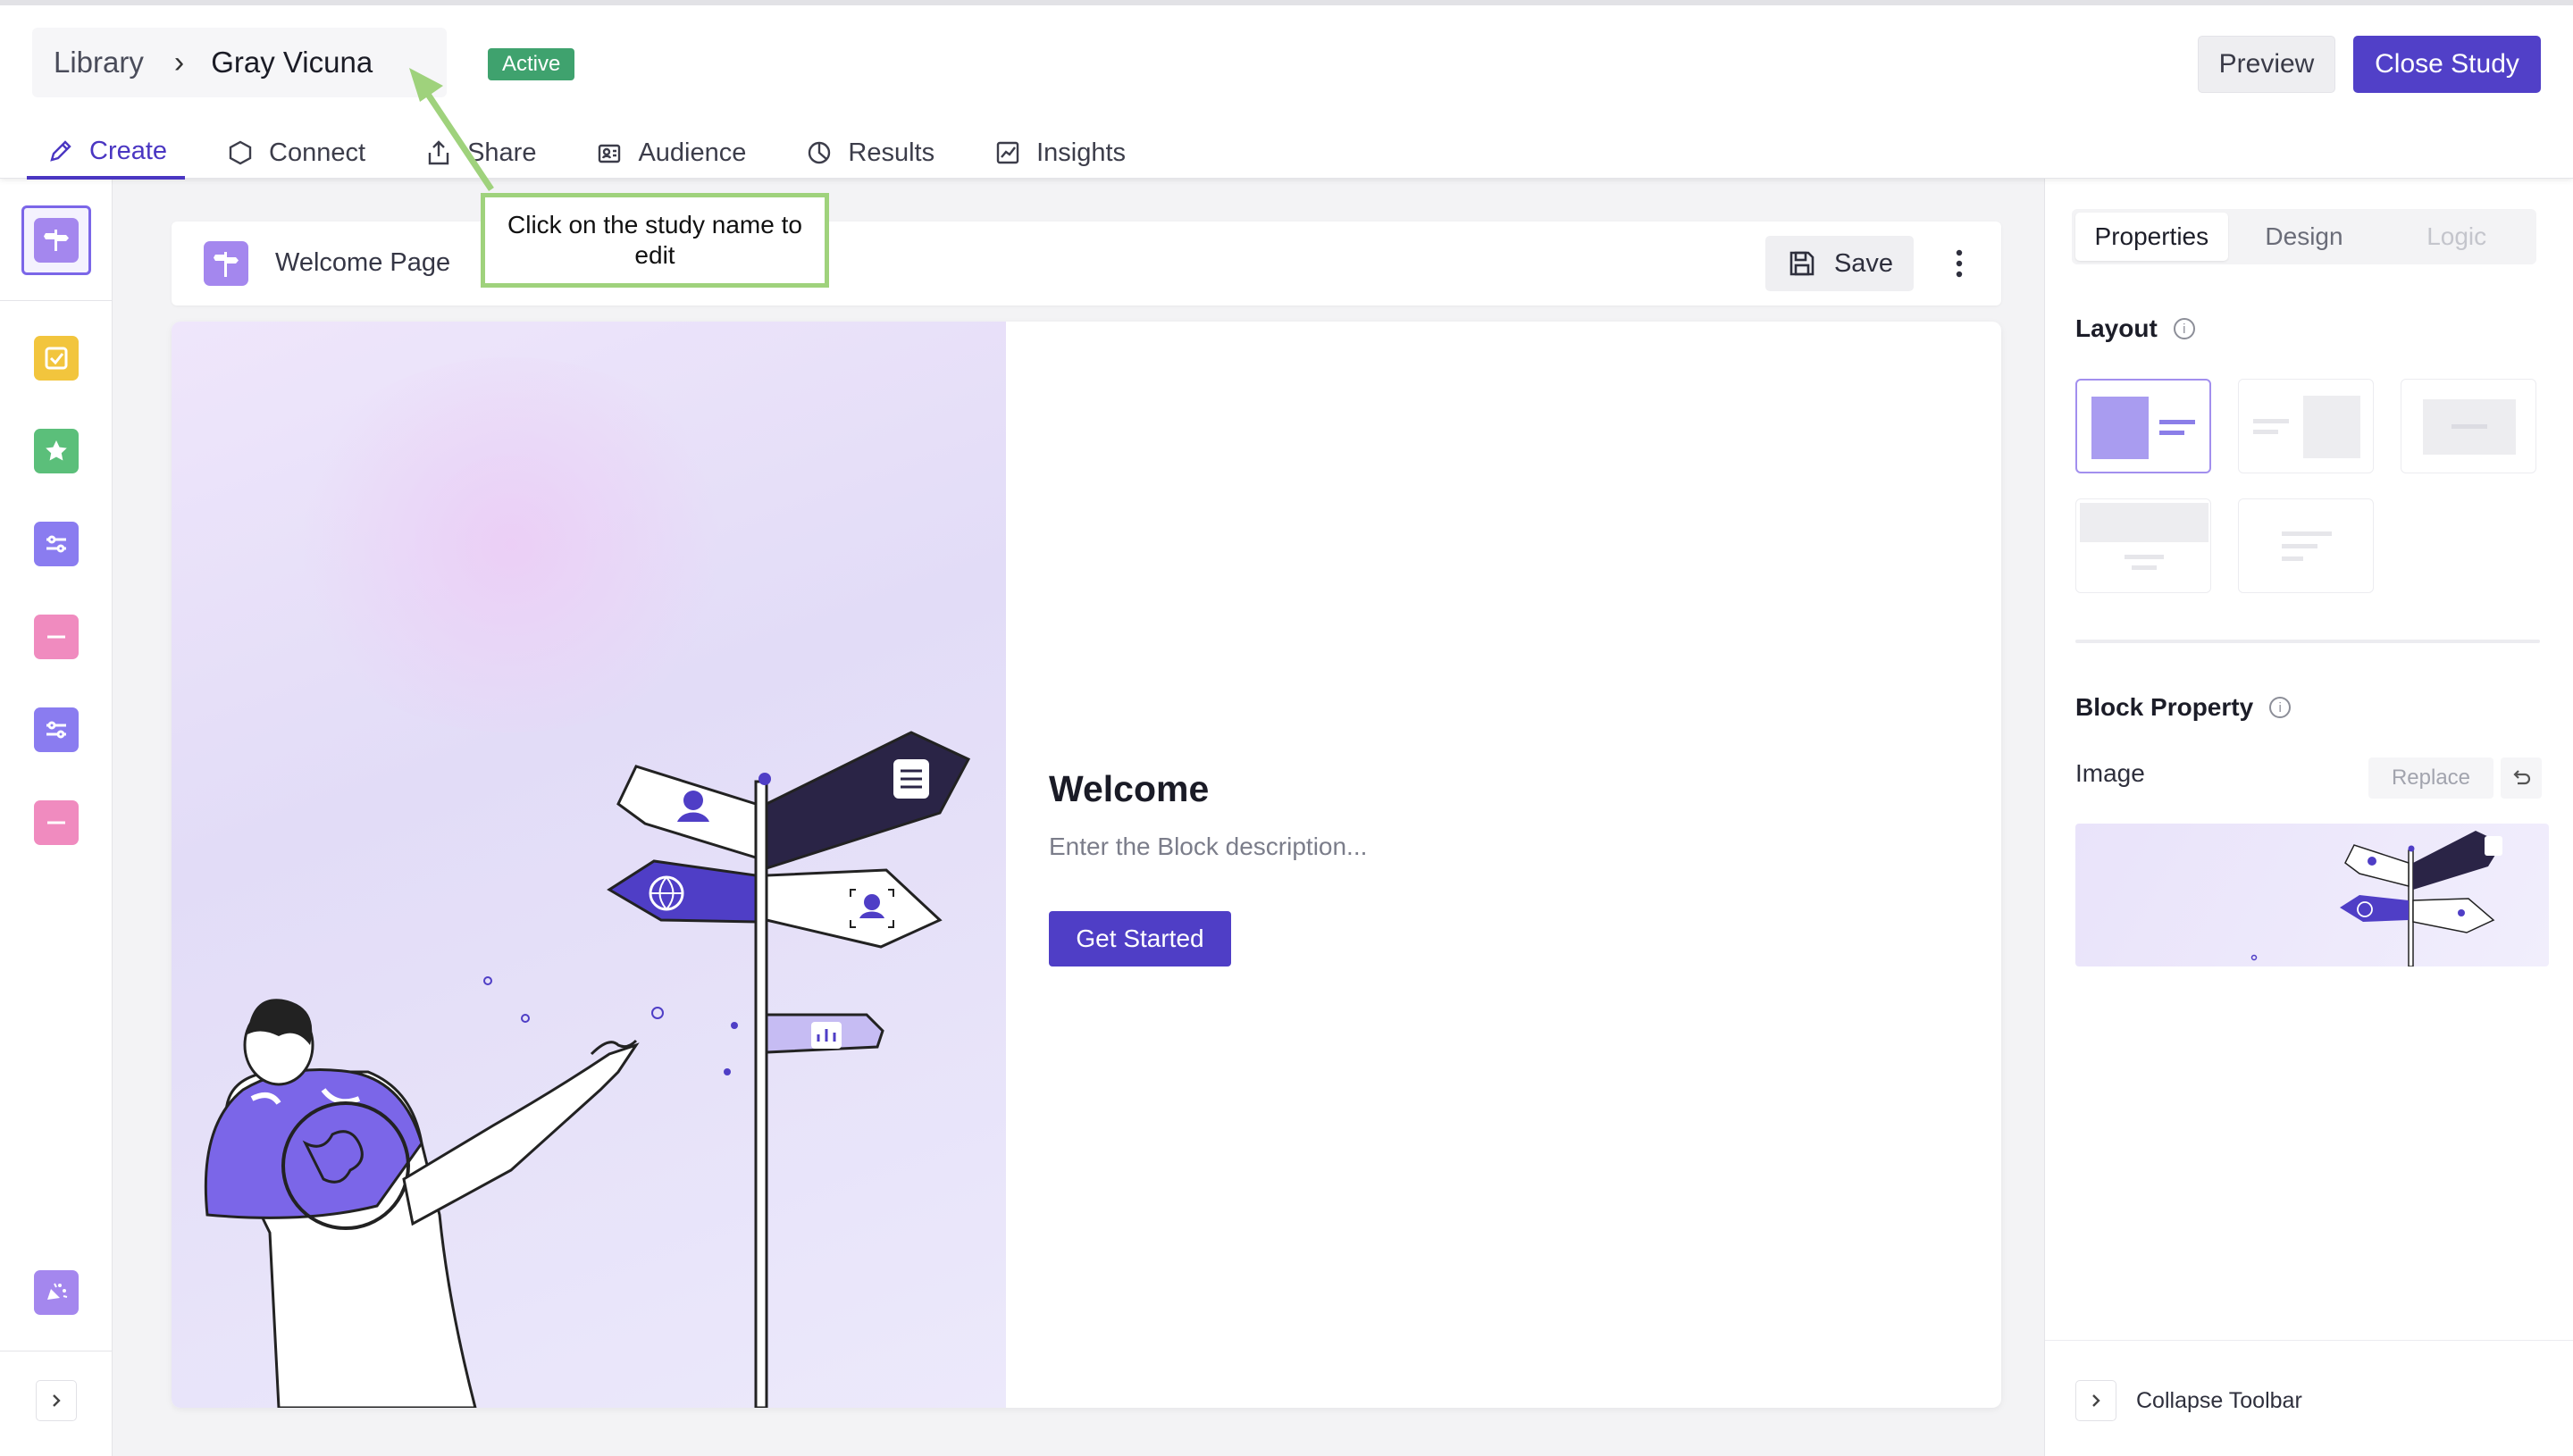 The width and height of the screenshot is (2573, 1456). I want to click on undo-icon, so click(2522, 777).